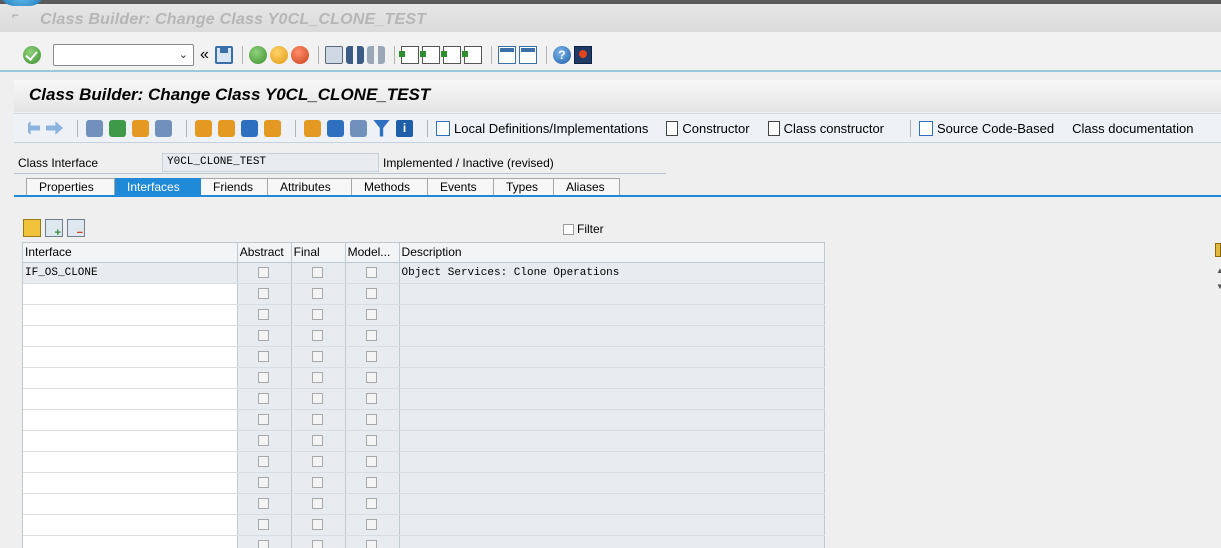  What do you see at coordinates (335, 128) in the screenshot?
I see `sort-icon` at bounding box center [335, 128].